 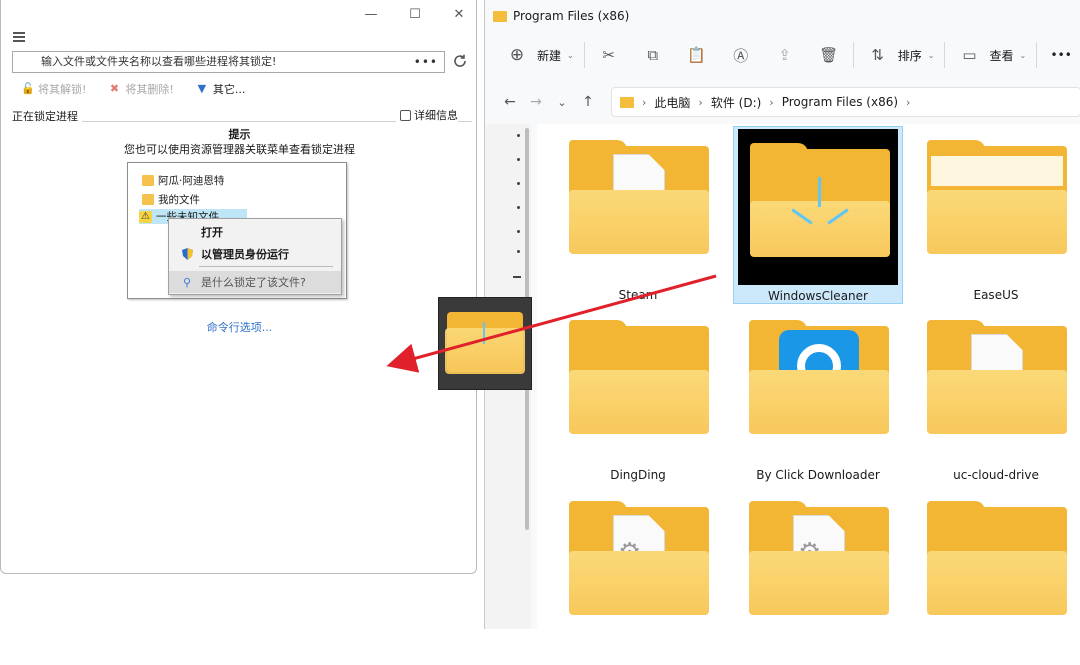 What do you see at coordinates (638, 295) in the screenshot?
I see `folder-name: Steam` at bounding box center [638, 295].